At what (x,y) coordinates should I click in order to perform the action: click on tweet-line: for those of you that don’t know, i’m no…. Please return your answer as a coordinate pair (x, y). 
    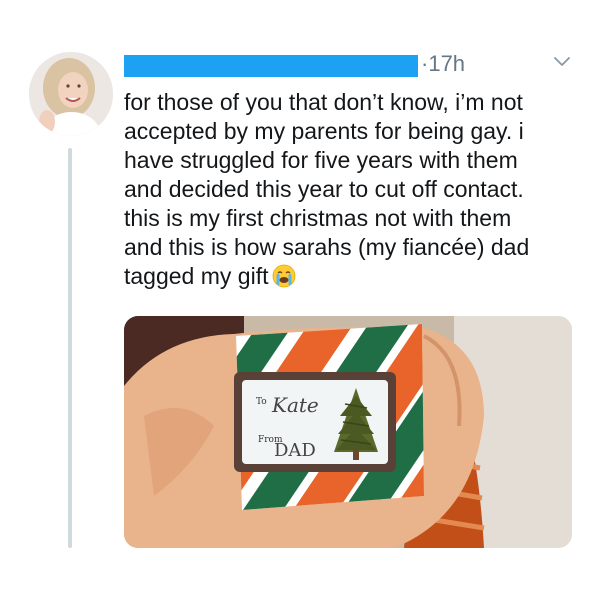
    Looking at the image, I should click on (323, 102).